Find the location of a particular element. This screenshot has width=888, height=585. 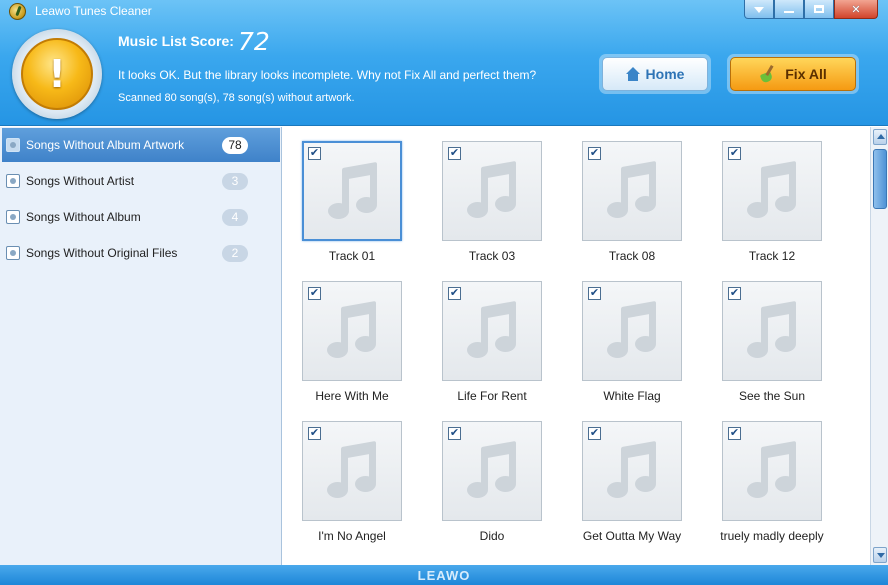

home-button: Home is located at coordinates (655, 74).